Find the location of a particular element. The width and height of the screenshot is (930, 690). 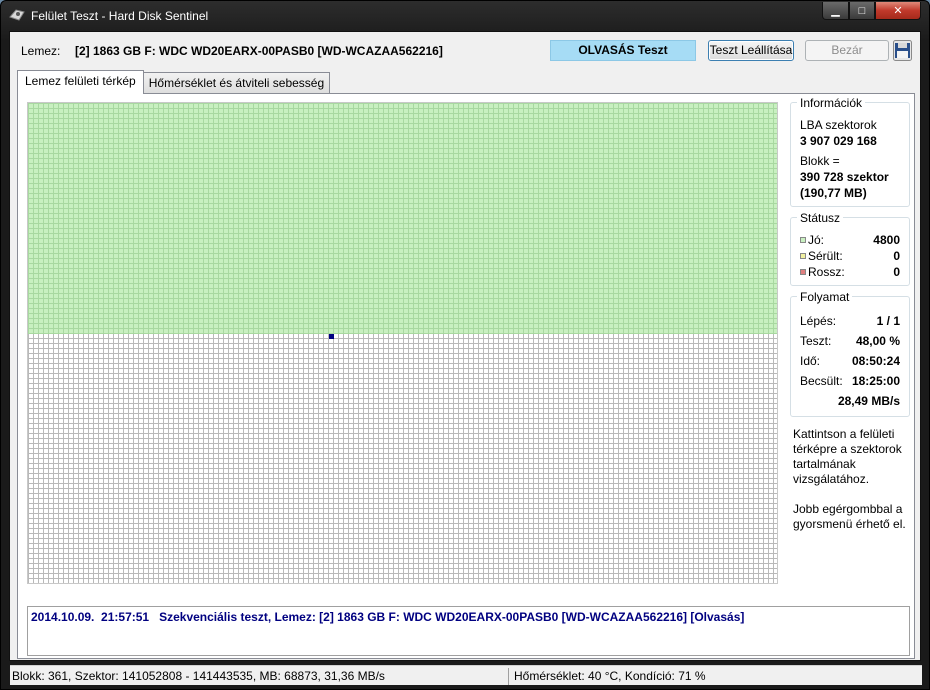

good-label: Jó: is located at coordinates (816, 240).